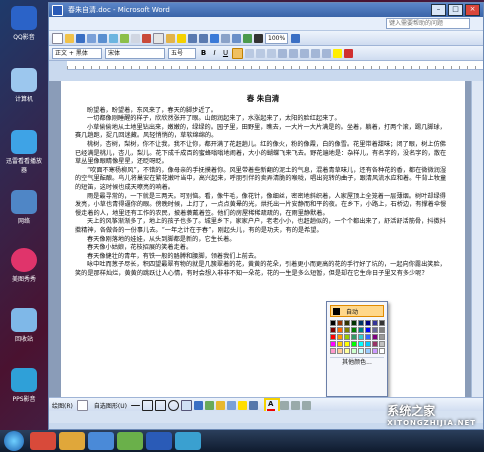 This screenshot has height=452, width=484. Describe the element at coordinates (304, 53) in the screenshot. I see `bullets-icon` at that location.